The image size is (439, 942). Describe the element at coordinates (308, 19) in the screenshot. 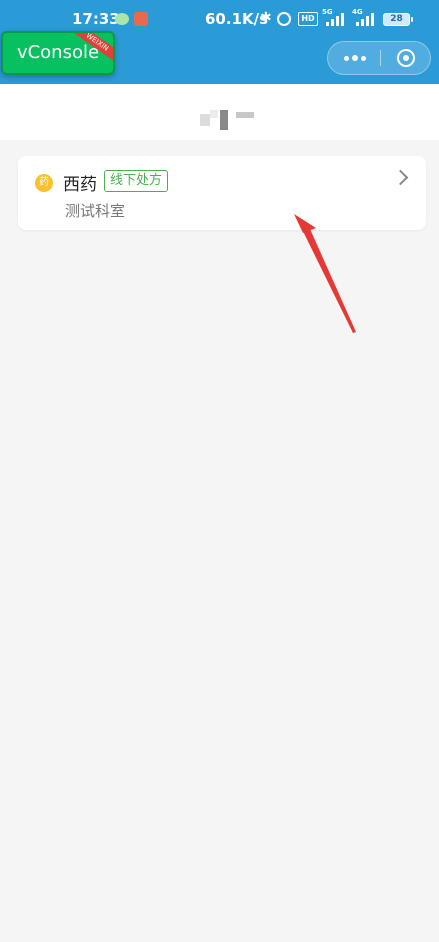

I see `hd-icon: HD` at that location.